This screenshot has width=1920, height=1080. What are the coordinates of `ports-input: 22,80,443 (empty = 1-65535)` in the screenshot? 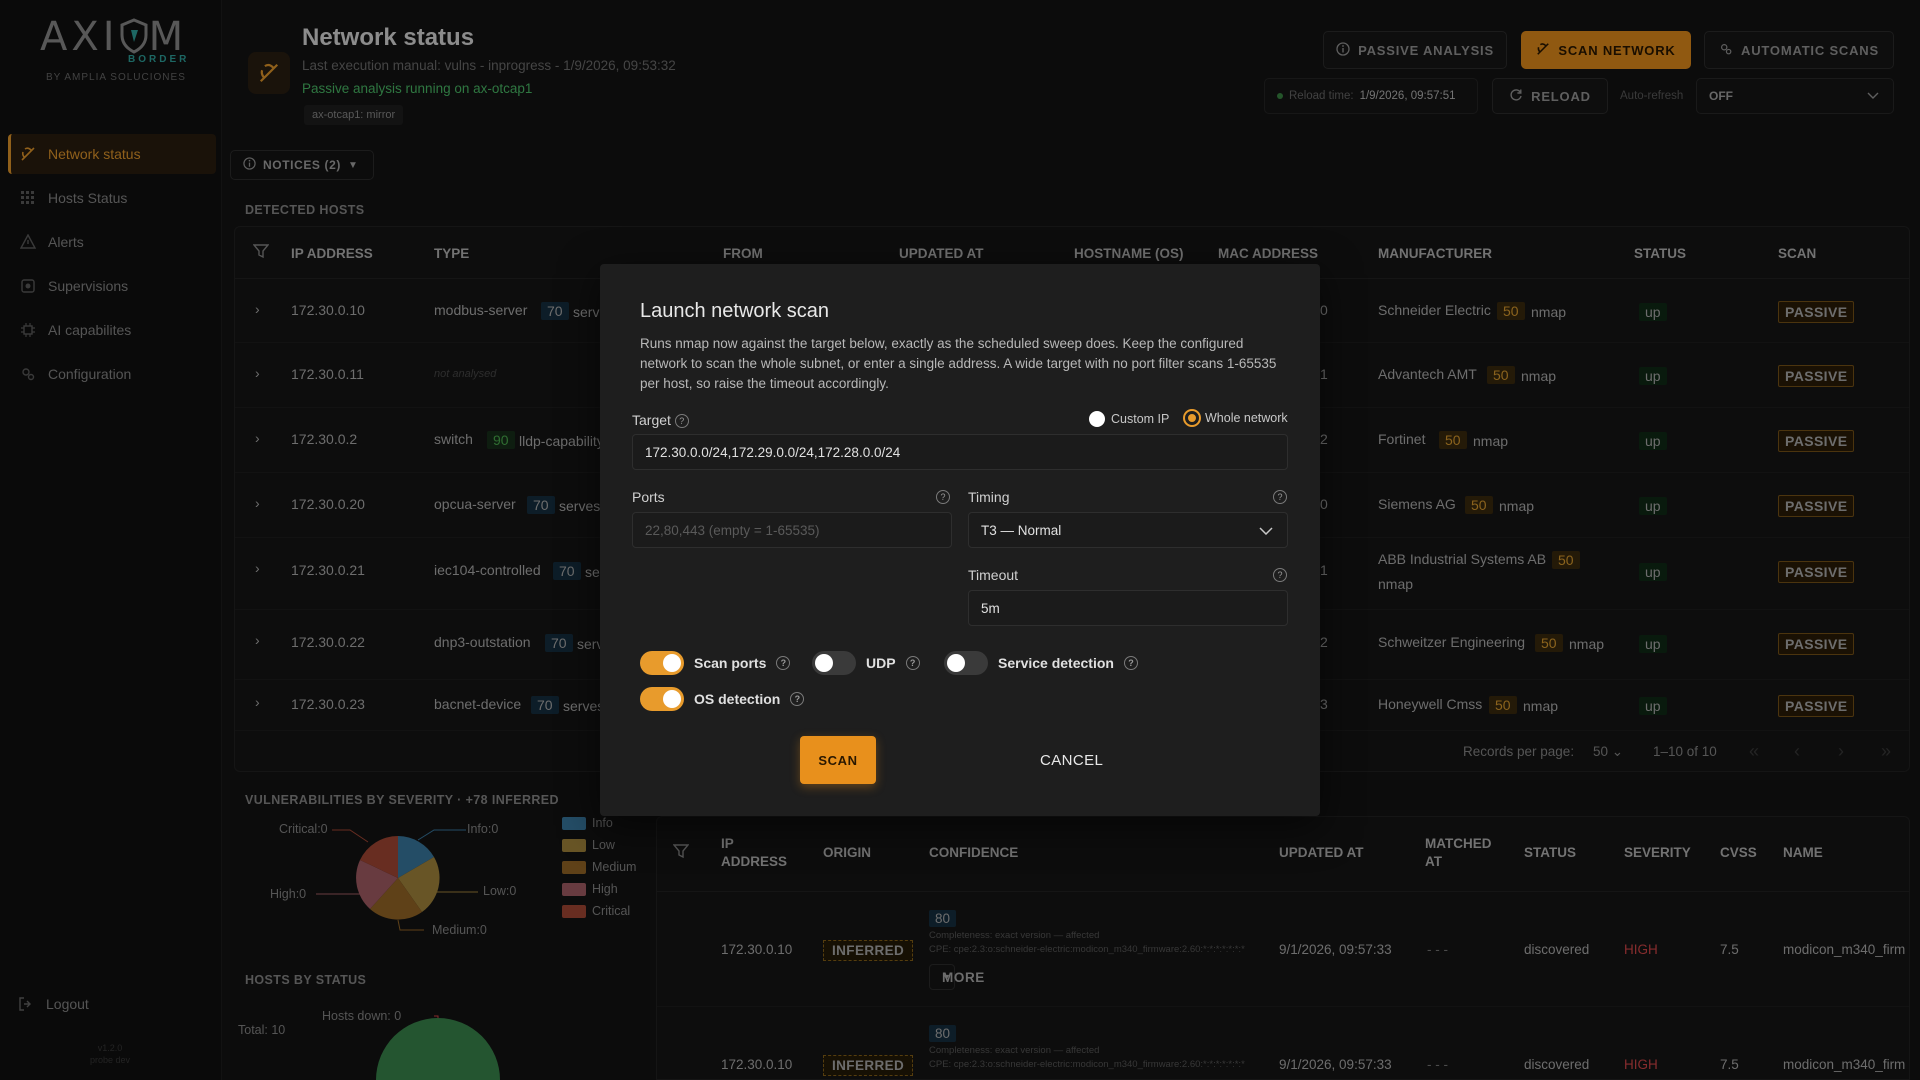 It's located at (792, 530).